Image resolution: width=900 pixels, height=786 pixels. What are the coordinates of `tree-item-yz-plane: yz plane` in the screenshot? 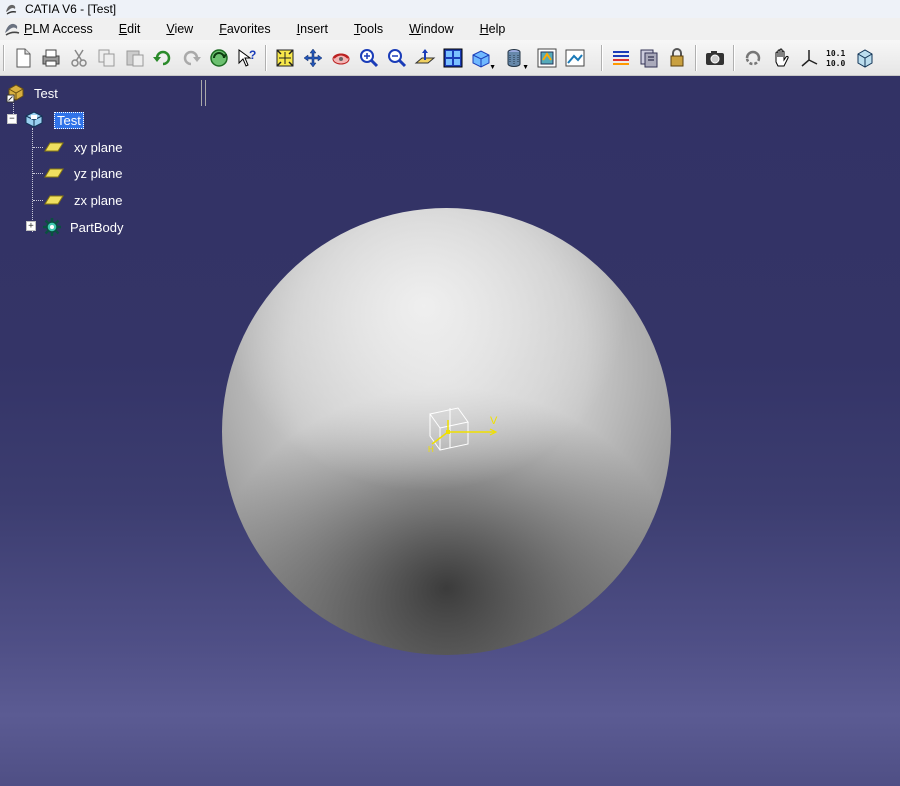 It's located at (83, 173).